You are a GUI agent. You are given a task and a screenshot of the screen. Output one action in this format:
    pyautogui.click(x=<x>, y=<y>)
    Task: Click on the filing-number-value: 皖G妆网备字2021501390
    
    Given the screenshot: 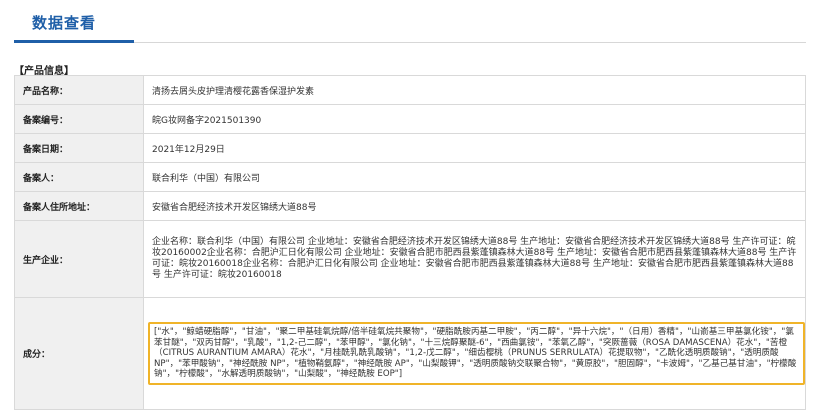 What is the action you would take?
    pyautogui.click(x=474, y=119)
    